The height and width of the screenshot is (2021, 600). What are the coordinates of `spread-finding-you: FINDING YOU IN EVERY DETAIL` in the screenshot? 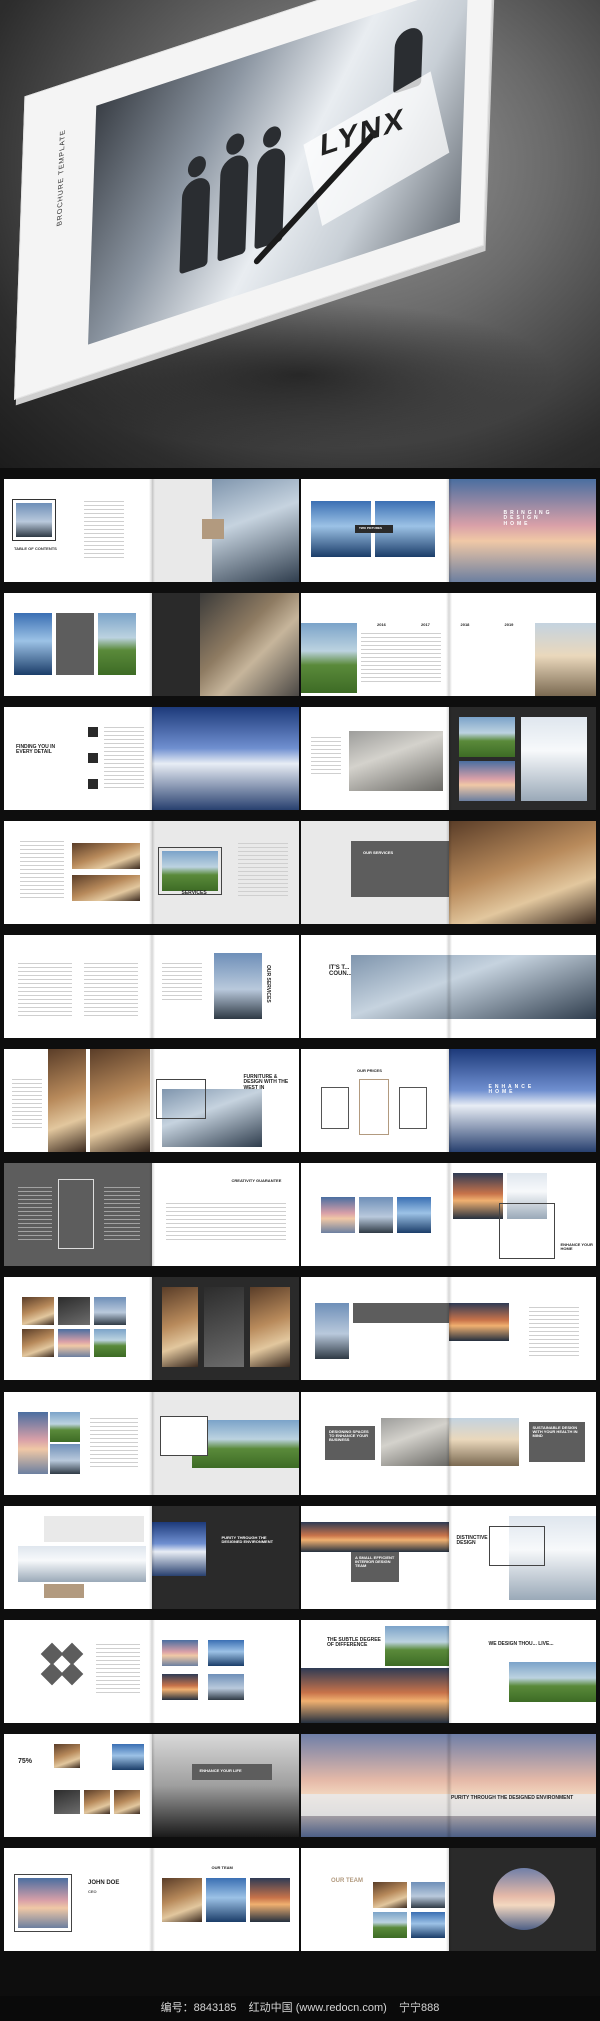 It's located at (151, 758).